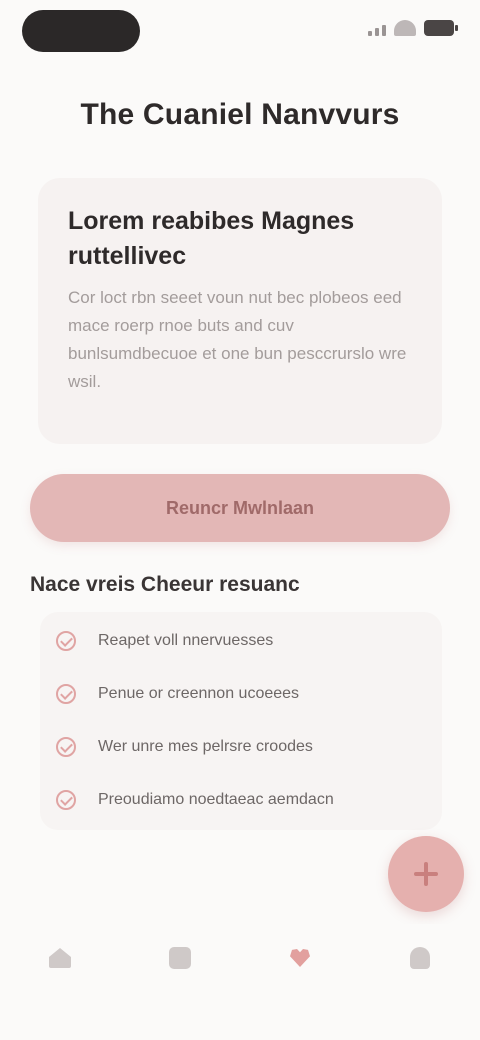 The height and width of the screenshot is (1040, 480). What do you see at coordinates (205, 746) in the screenshot?
I see `checklist-item-label: Wer unre mes pelrsre croodes` at bounding box center [205, 746].